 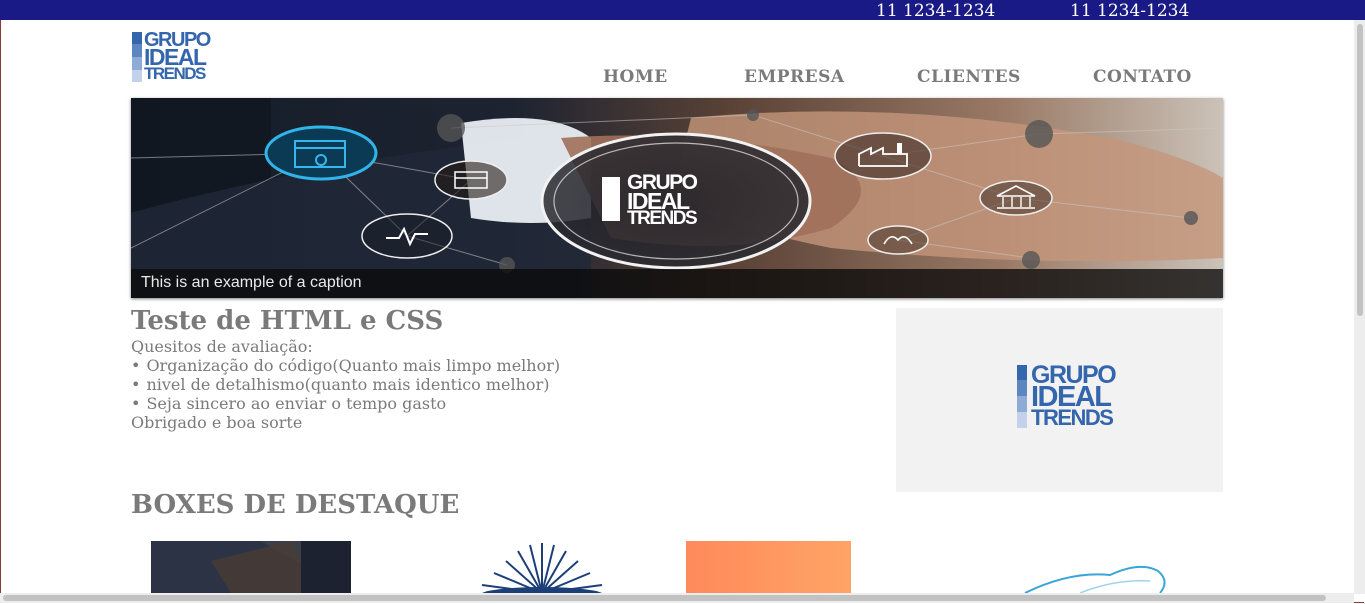 I want to click on side-logo-bars, so click(x=1022, y=396).